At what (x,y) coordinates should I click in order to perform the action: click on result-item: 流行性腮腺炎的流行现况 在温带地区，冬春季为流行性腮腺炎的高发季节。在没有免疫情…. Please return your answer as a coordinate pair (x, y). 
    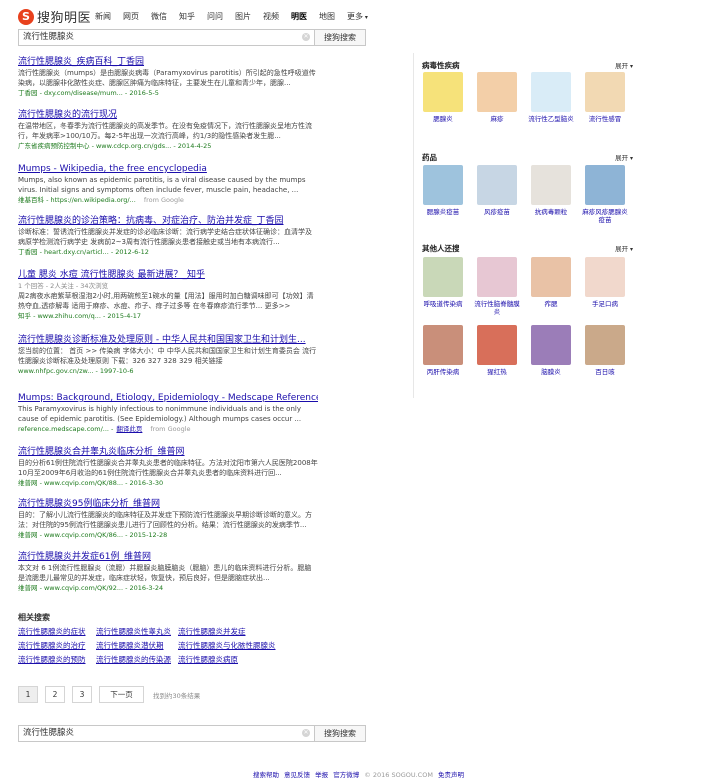
    Looking at the image, I should click on (168, 130).